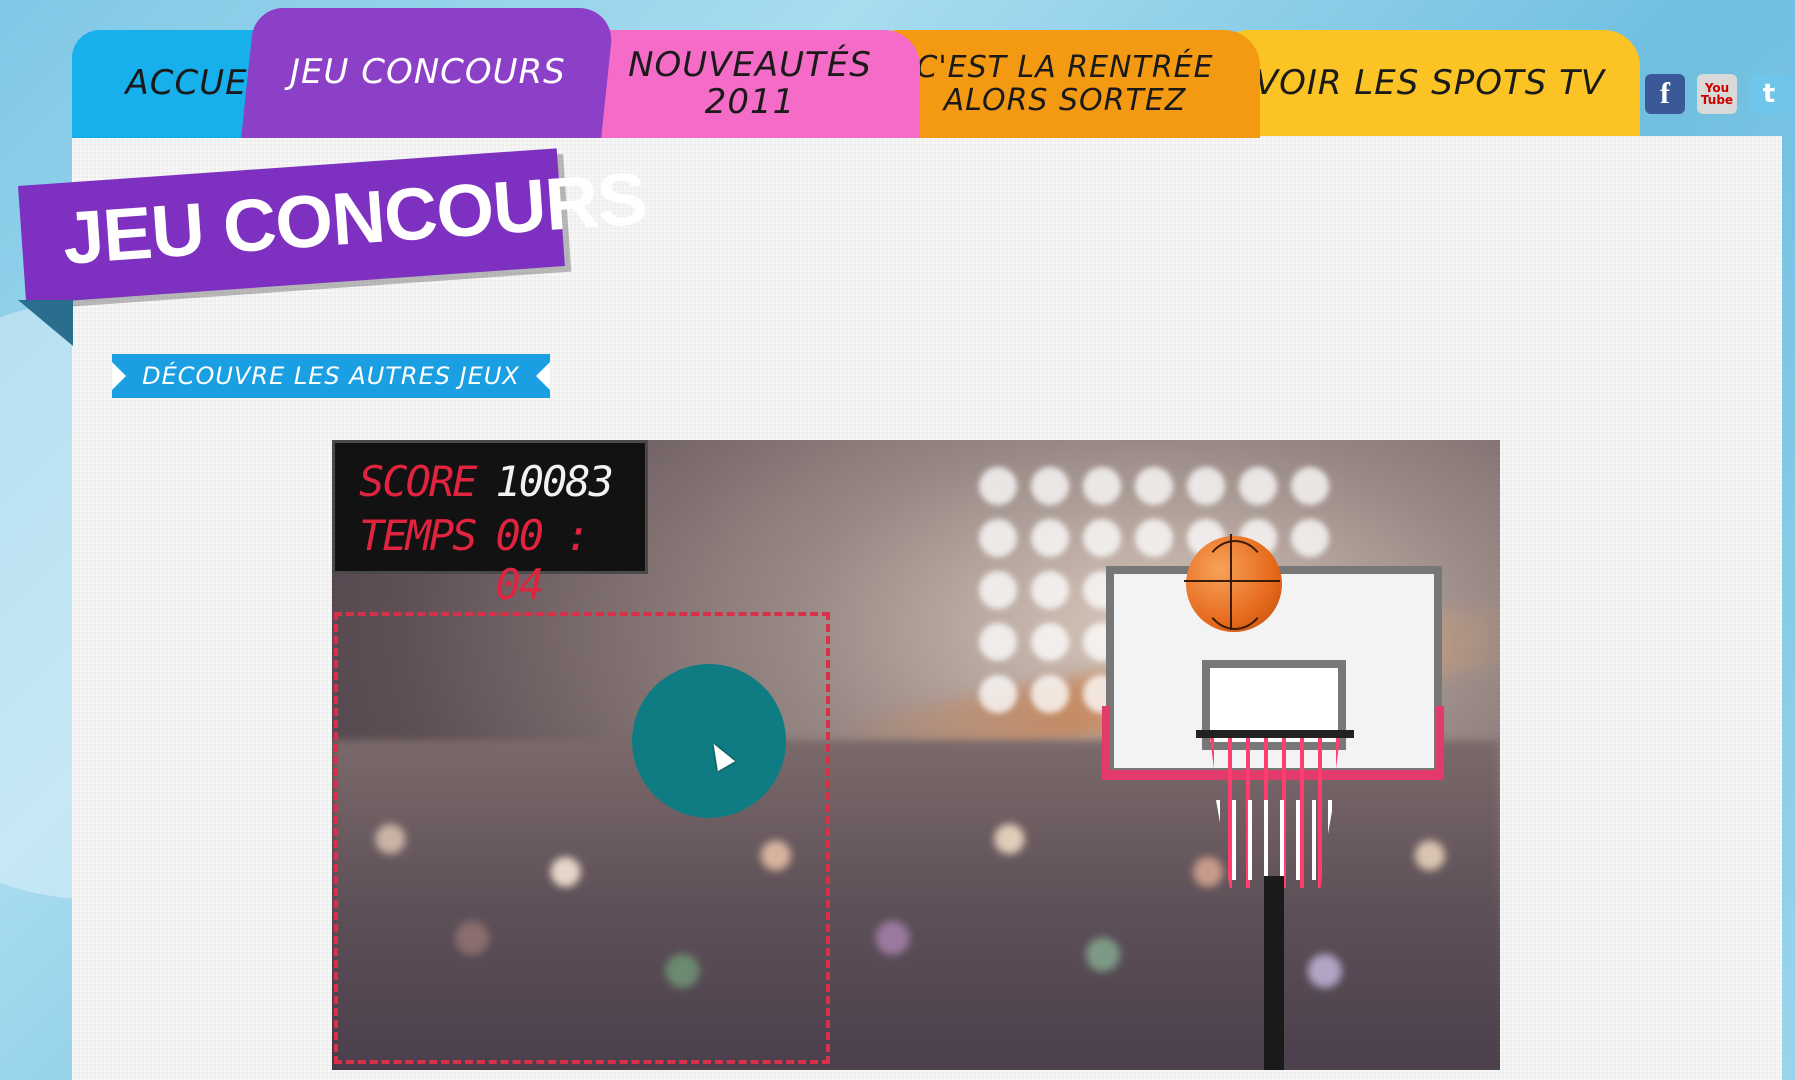  What do you see at coordinates (1275, 840) in the screenshot?
I see `hoop-net-lower` at bounding box center [1275, 840].